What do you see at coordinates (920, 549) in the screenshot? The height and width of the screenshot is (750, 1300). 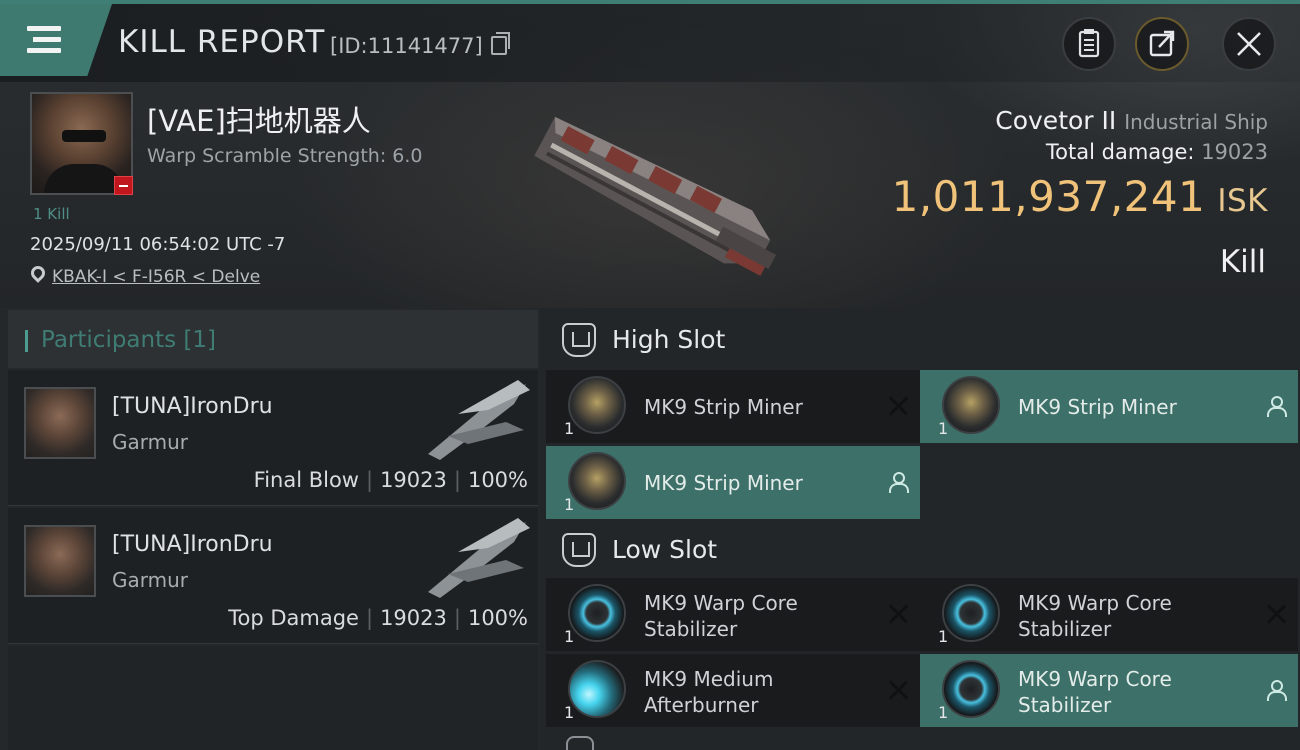 I see `low-slot-header: Low Slot` at bounding box center [920, 549].